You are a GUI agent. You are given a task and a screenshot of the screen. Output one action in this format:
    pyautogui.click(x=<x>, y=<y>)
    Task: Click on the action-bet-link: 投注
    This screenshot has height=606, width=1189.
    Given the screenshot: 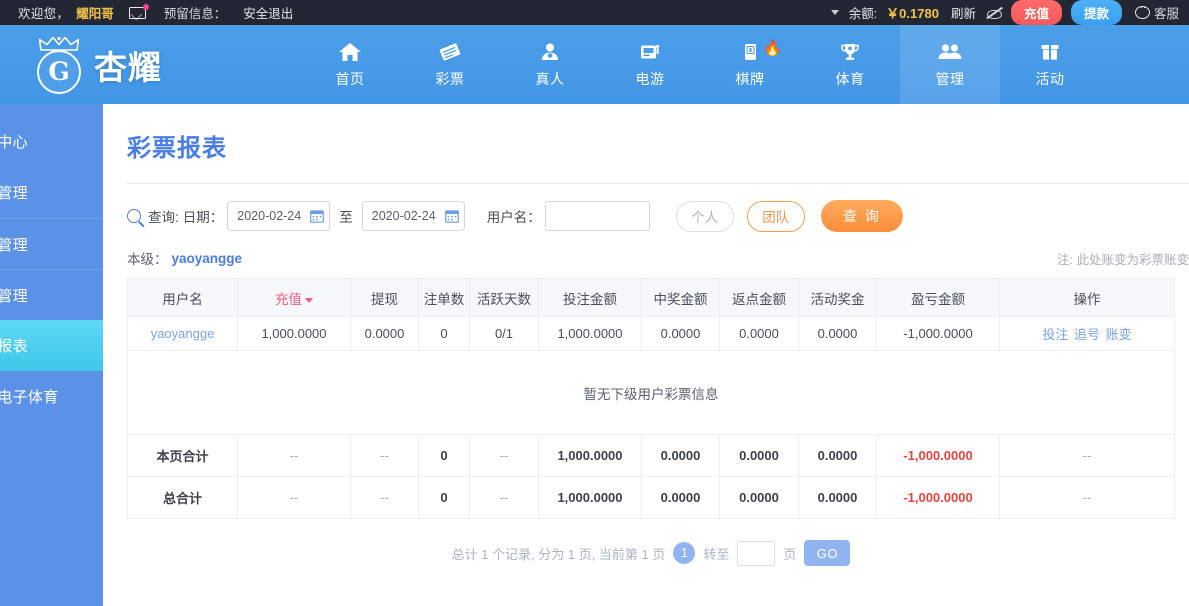 What is the action you would take?
    pyautogui.click(x=1055, y=334)
    